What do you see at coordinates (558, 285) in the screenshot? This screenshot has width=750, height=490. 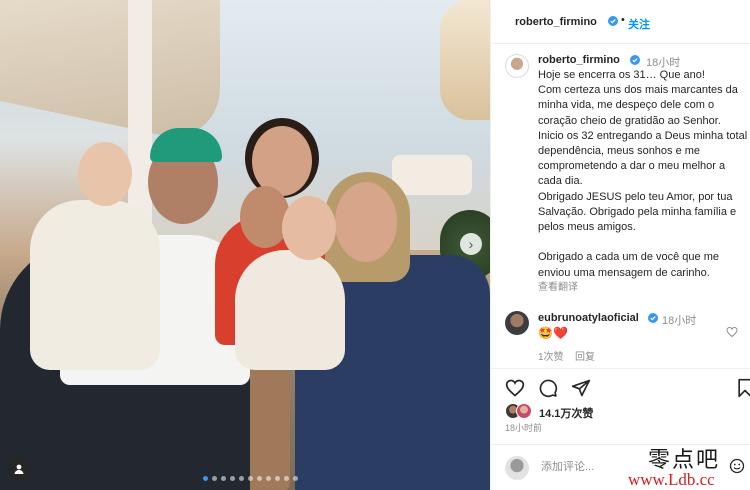 I see `see-translation-link: 查看翻译` at bounding box center [558, 285].